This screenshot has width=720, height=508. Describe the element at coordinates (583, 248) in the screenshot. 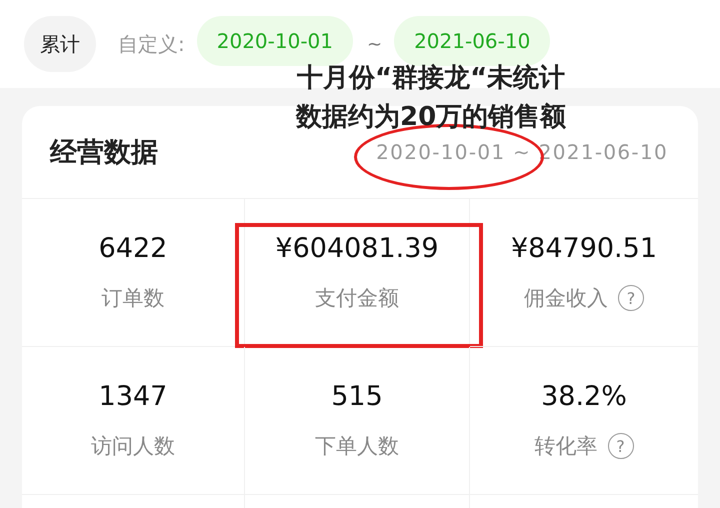

I see `metric-value: ¥84790.51` at that location.